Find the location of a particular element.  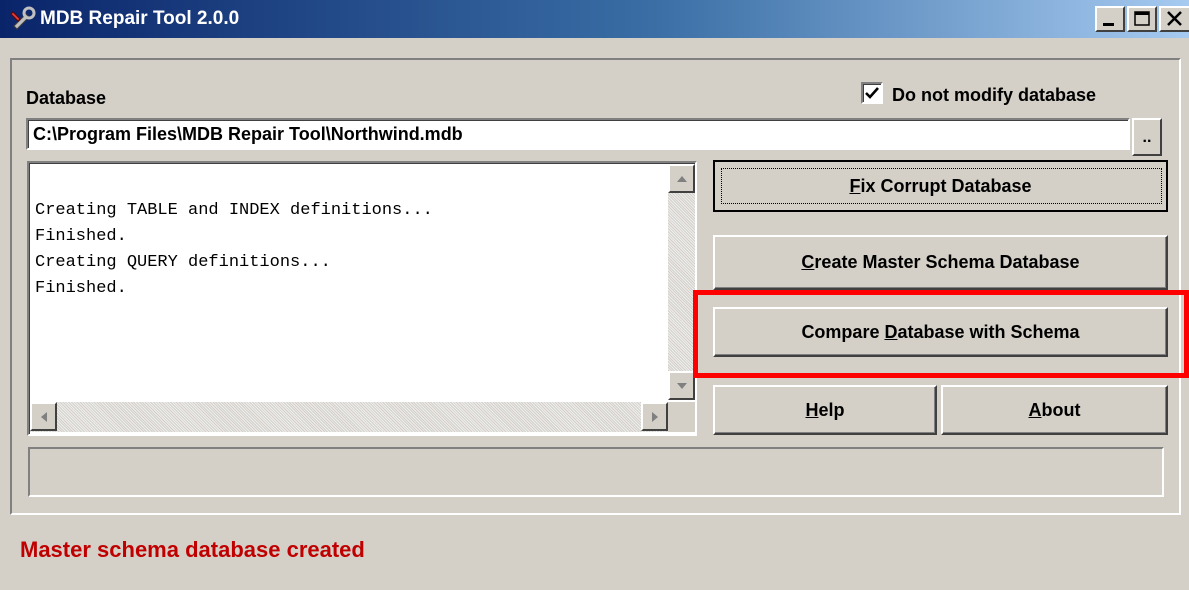

about-label: bout is located at coordinates (1061, 409).